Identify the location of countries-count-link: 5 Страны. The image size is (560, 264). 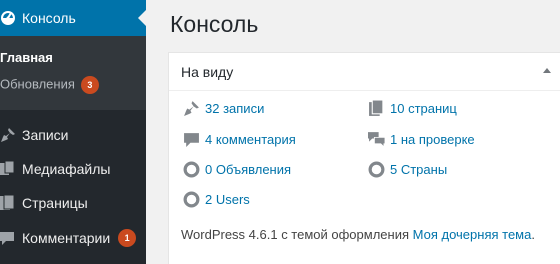
(418, 170).